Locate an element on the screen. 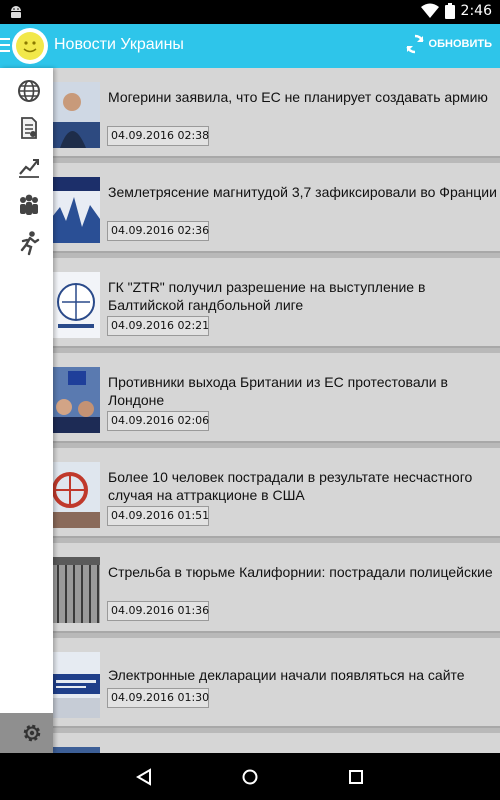  drawer-item-society is located at coordinates (29, 205).